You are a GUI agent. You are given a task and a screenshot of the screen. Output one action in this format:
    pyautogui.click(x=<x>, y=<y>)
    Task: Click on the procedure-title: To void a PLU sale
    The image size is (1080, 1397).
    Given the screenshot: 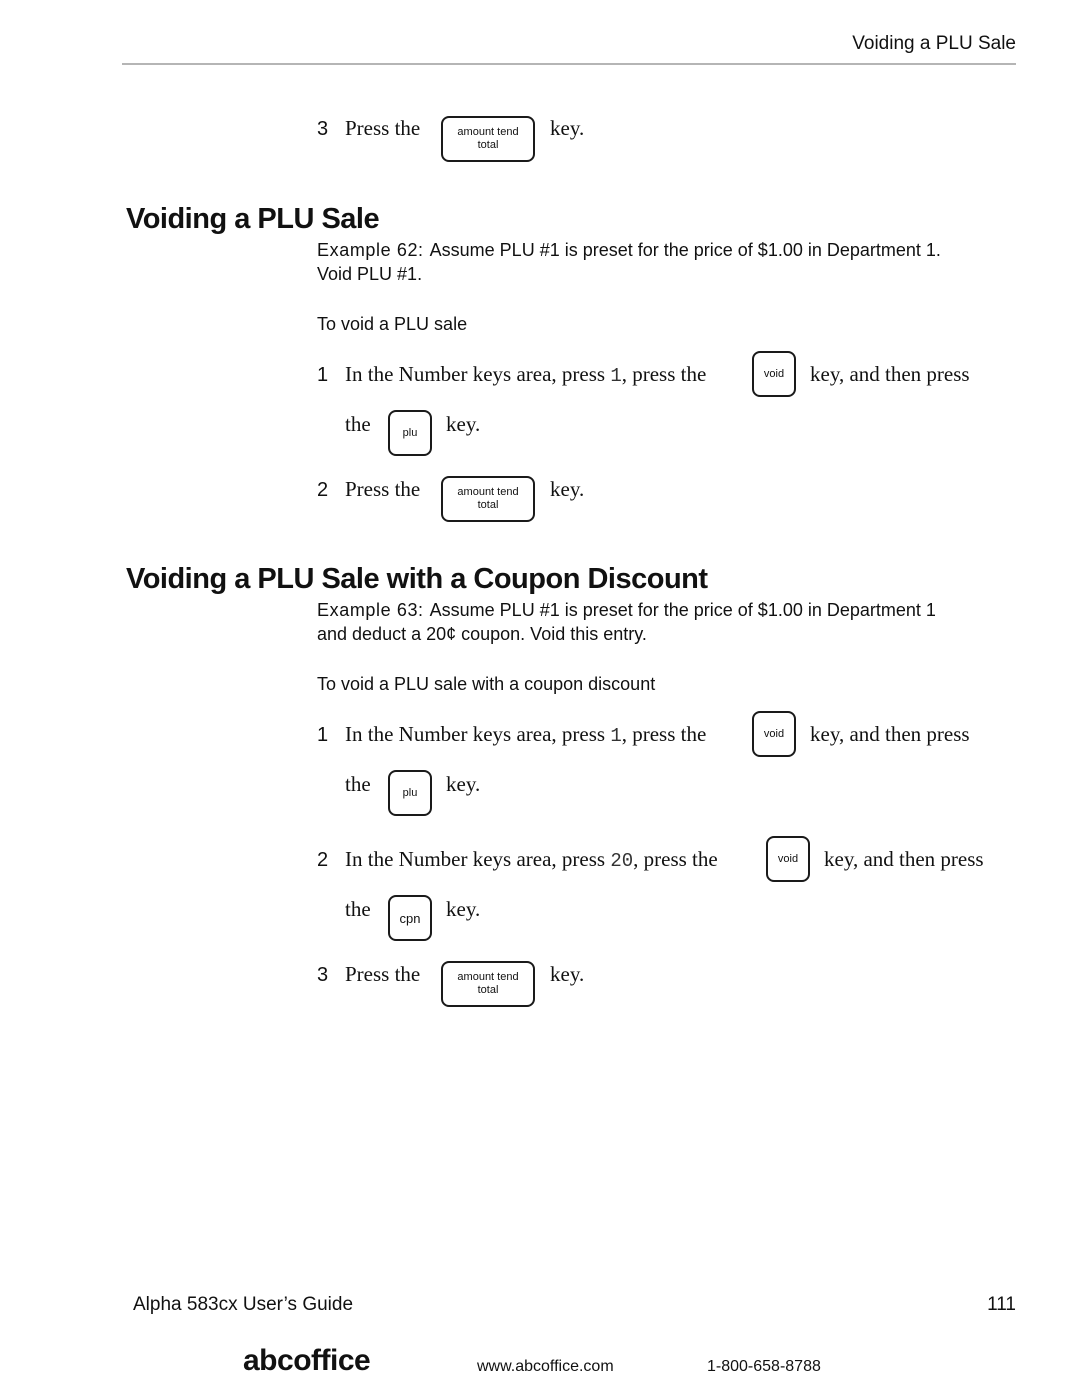 What is the action you would take?
    pyautogui.click(x=392, y=324)
    